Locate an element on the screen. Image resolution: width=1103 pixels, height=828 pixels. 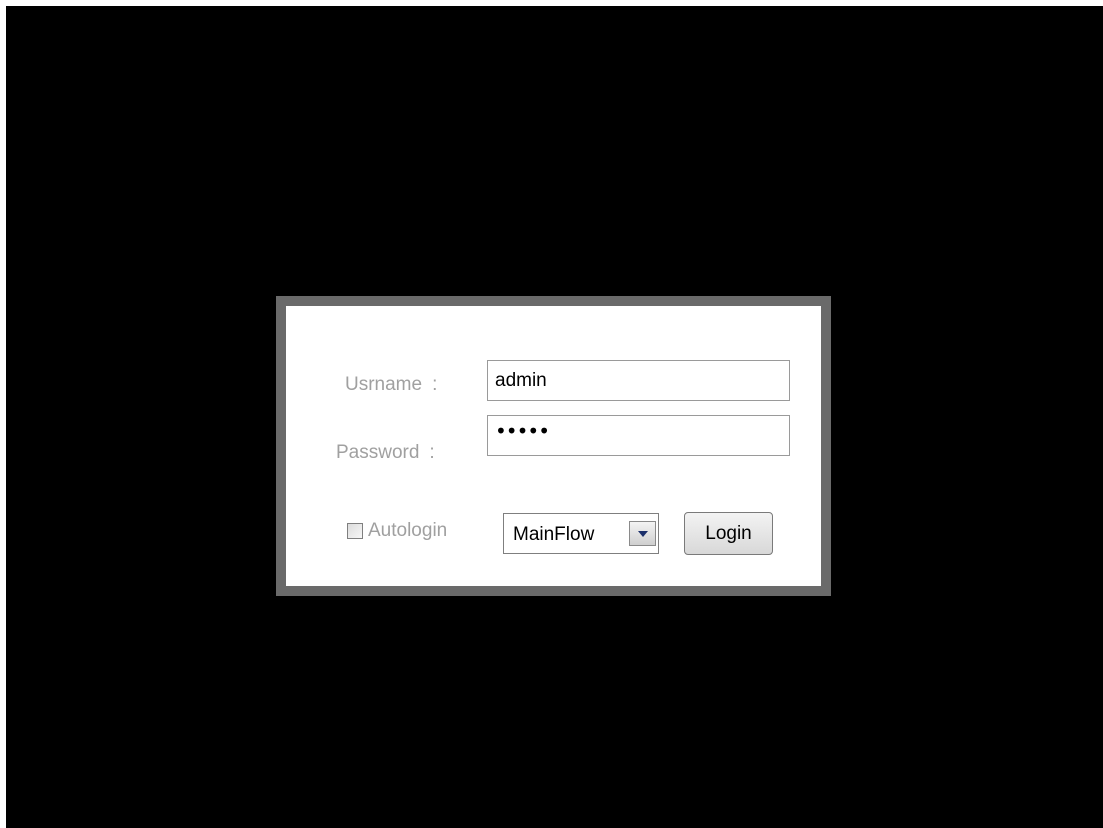
flow-select: MainFlow is located at coordinates (581, 533).